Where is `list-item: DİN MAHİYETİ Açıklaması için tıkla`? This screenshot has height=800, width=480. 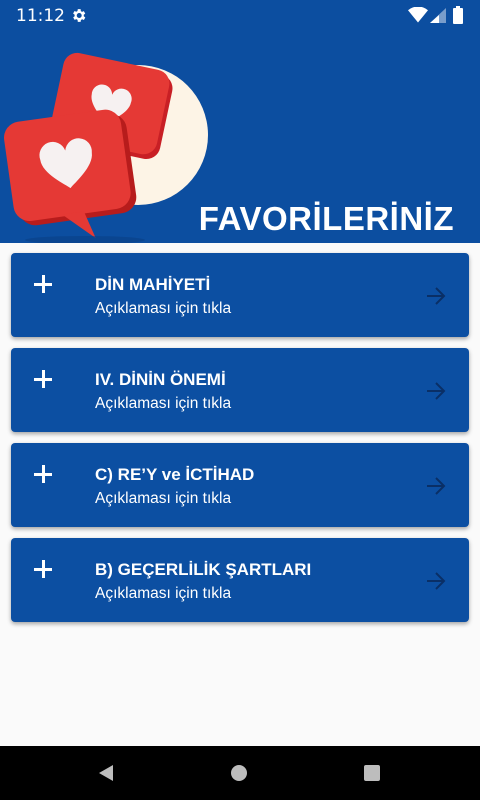
list-item: DİN MAHİYETİ Açıklaması için tıkla is located at coordinates (240, 295).